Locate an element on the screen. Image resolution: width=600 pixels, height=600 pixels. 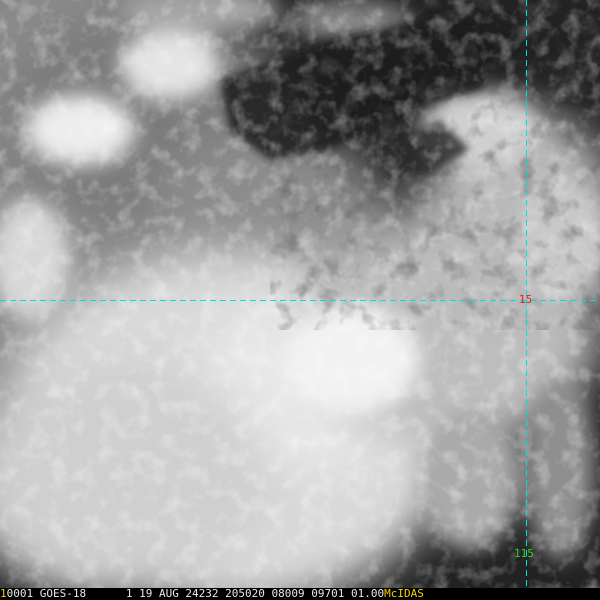
latitude-label: 15 is located at coordinates (526, 299).